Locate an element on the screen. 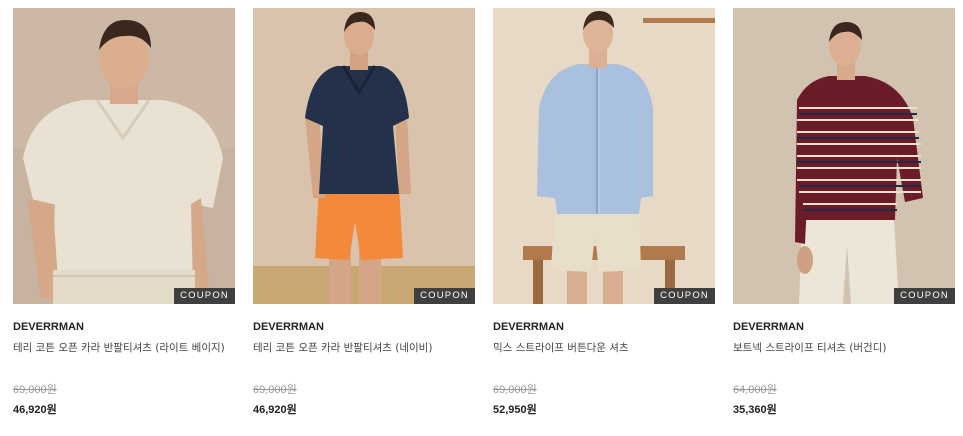 The image size is (963, 436). product-name: 테리 코튼 오픈 카라 반팔티셔츠 (라이트 베이지) is located at coordinates (124, 348).